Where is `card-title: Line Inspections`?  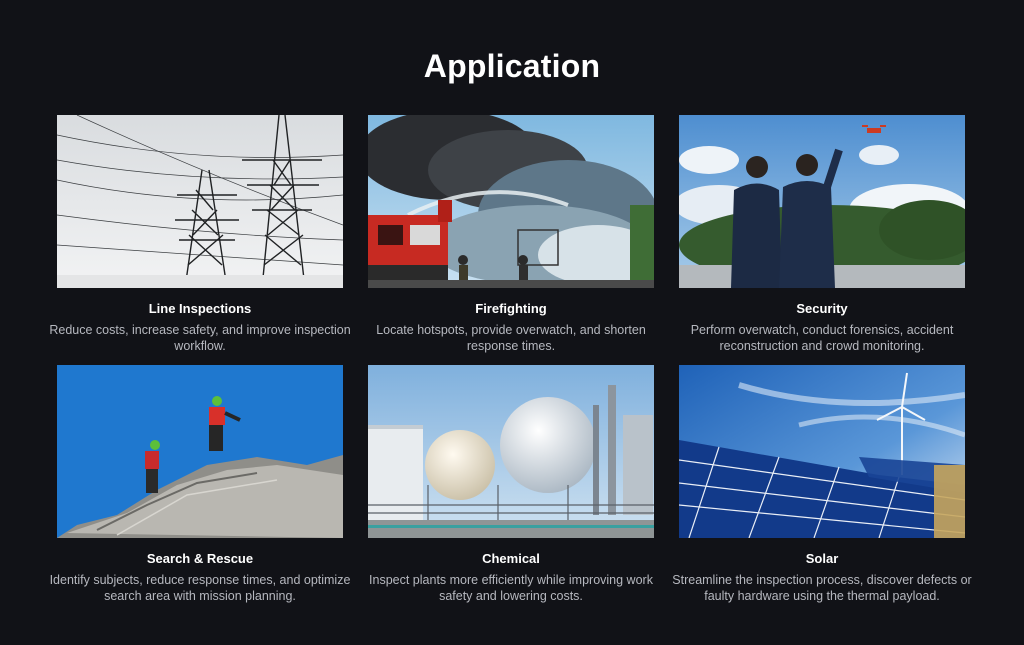
card-title: Line Inspections is located at coordinates (200, 308).